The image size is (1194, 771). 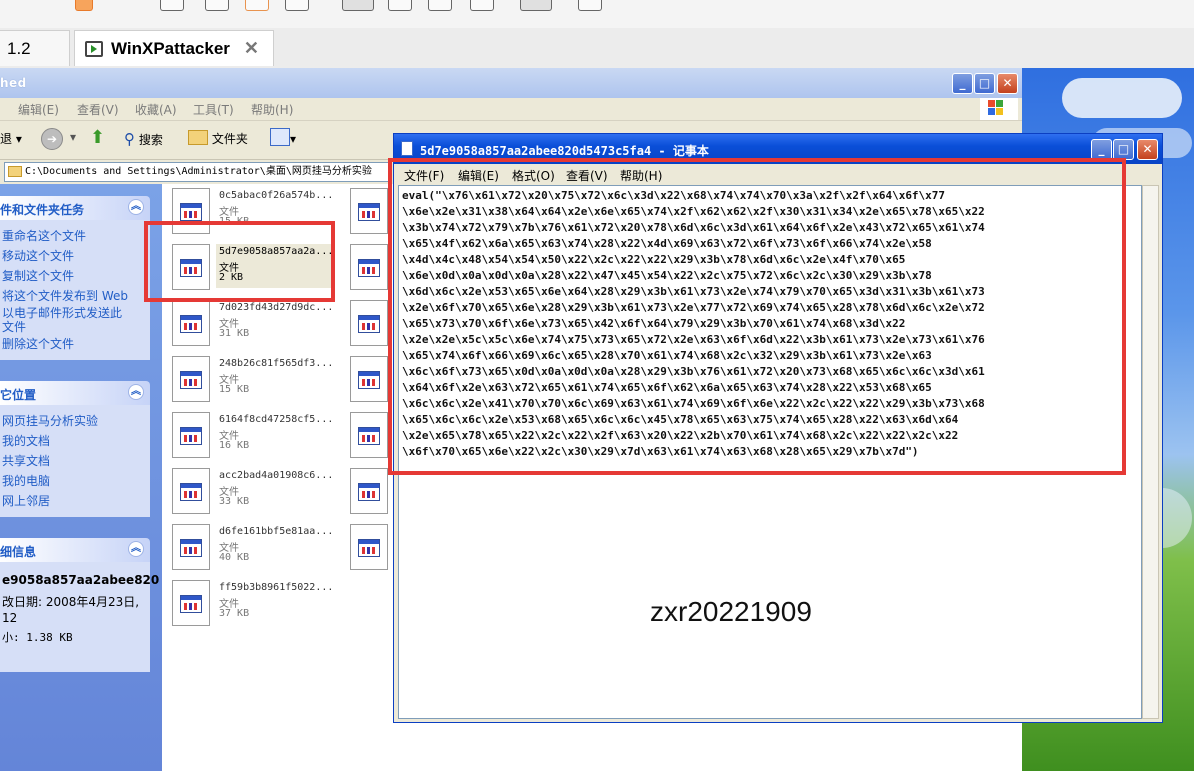 I want to click on search-label: 搜索, so click(x=150, y=140).